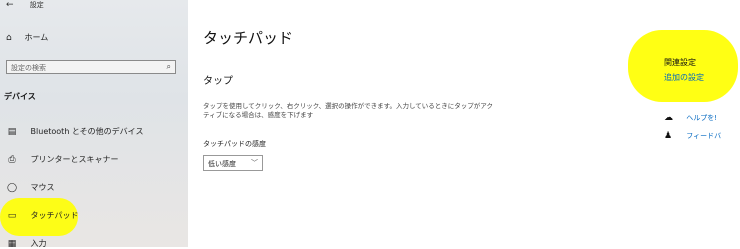 The image size is (740, 249). What do you see at coordinates (74, 159) in the screenshot?
I see `sidebar-item-label: プリンターとスキャナー` at bounding box center [74, 159].